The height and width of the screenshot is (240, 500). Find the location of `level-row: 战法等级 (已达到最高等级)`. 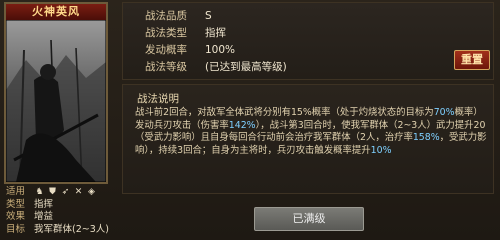

level-row: 战法等级 (已达到最高等级) is located at coordinates (216, 67).